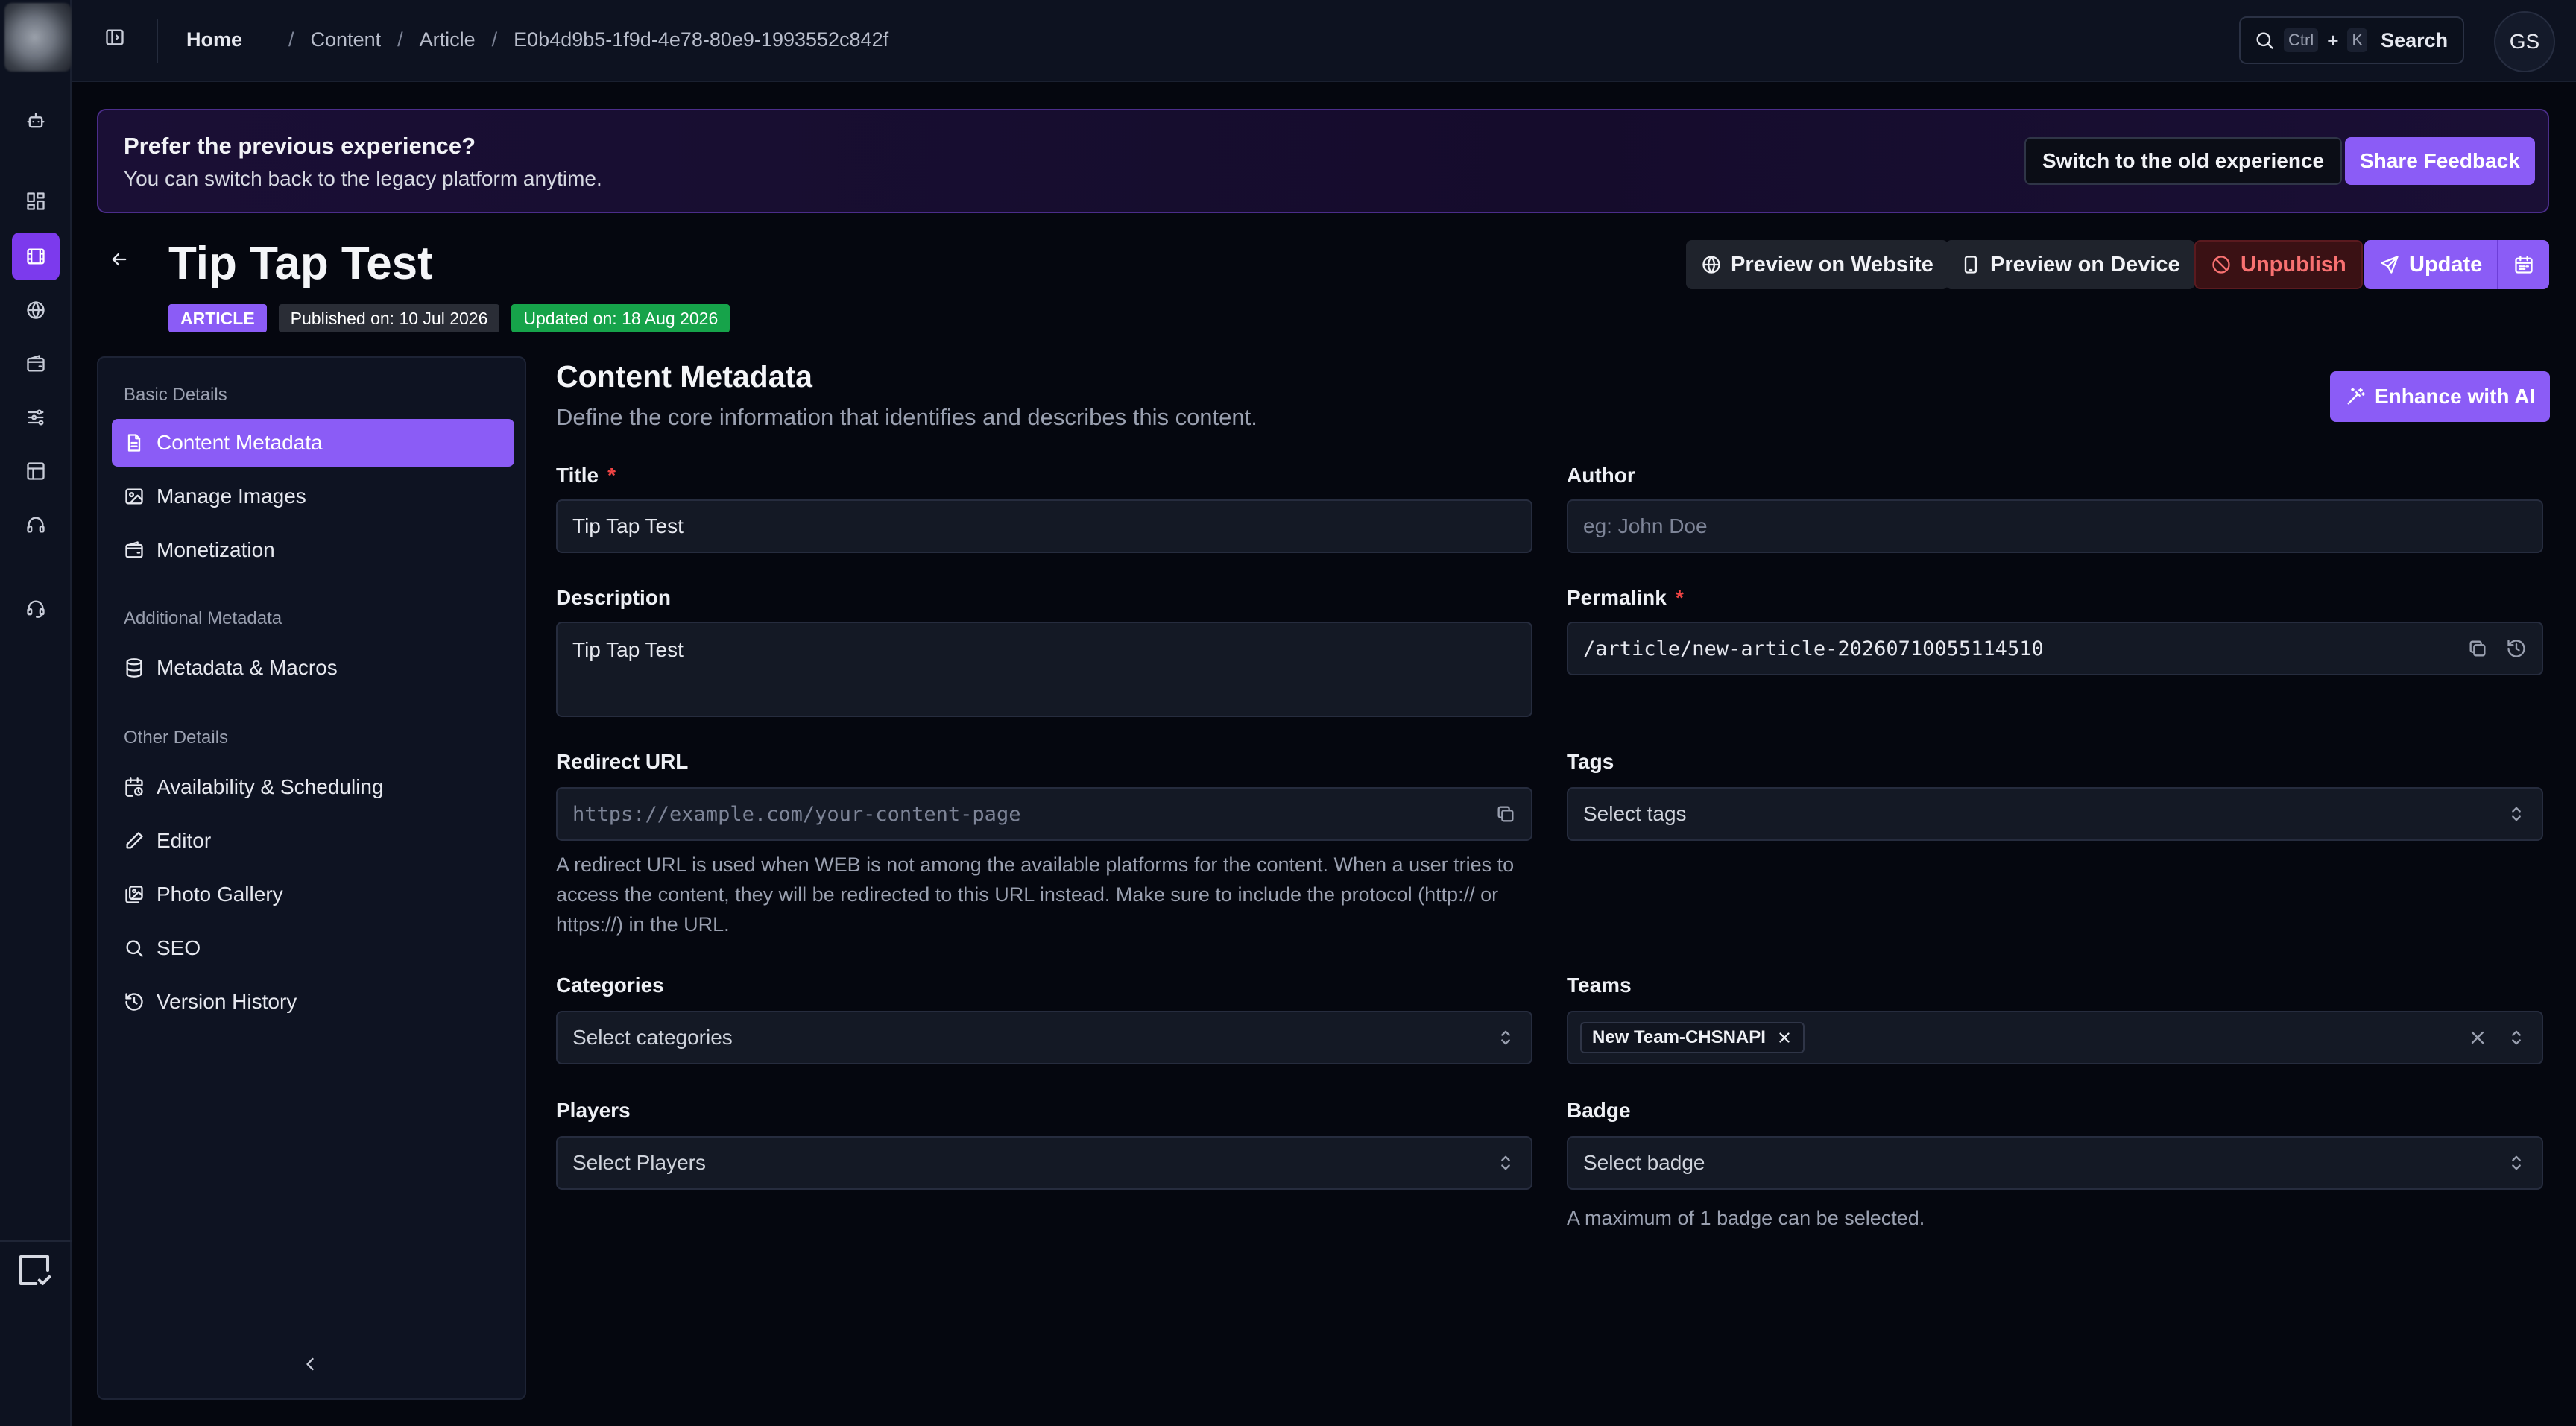  I want to click on nav-item-metadata-macros: Metadata & Macros, so click(313, 668).